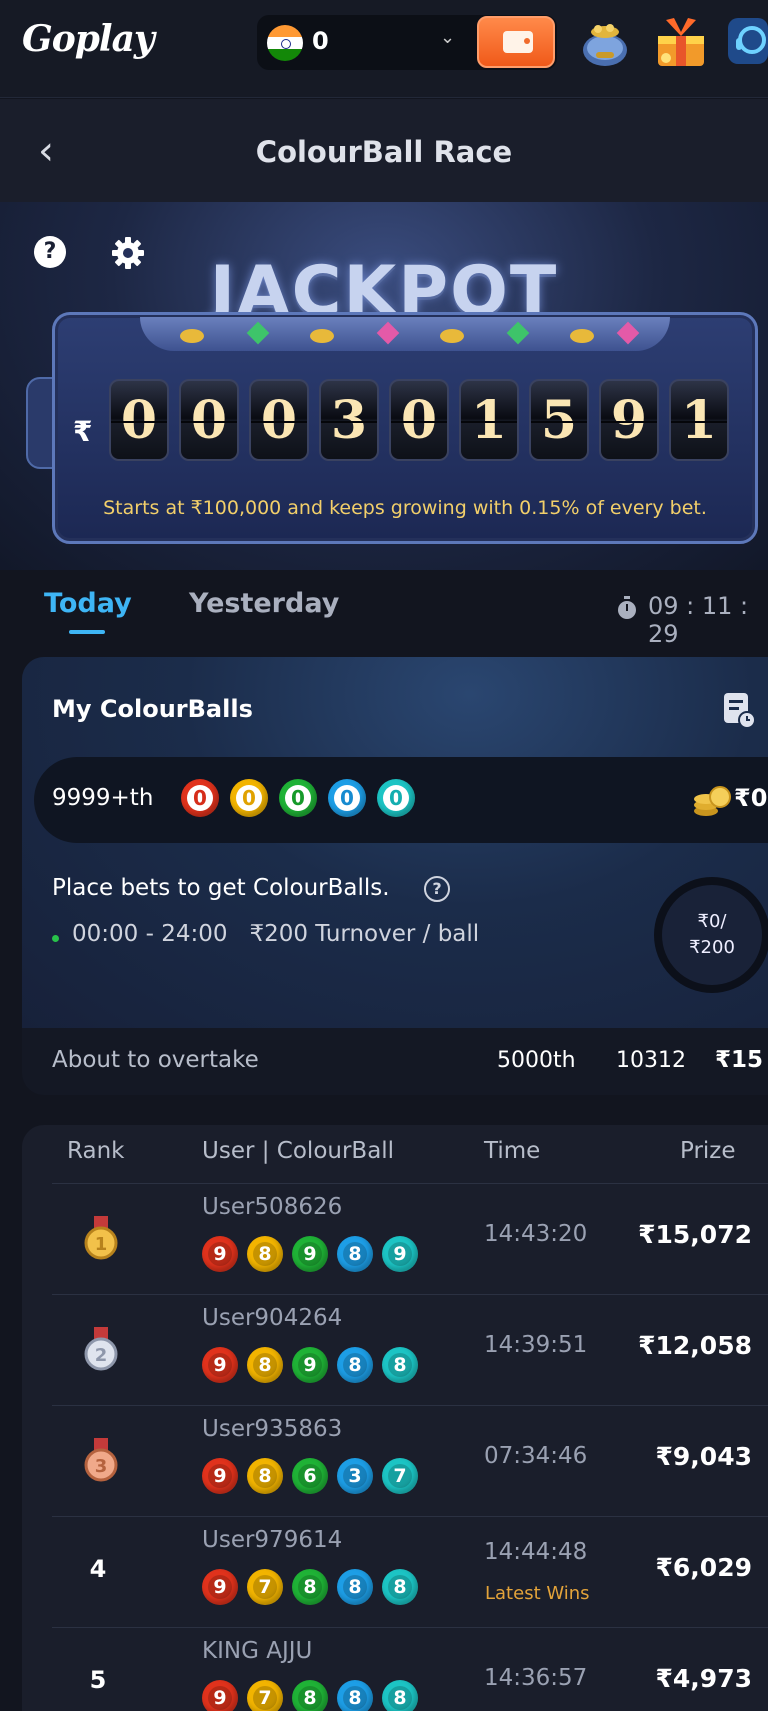 Image resolution: width=768 pixels, height=1711 pixels. I want to click on table-row: 5 KING AJJU 9 7 8 8 8 14:36:57 ₹4,973, so click(395, 1669).